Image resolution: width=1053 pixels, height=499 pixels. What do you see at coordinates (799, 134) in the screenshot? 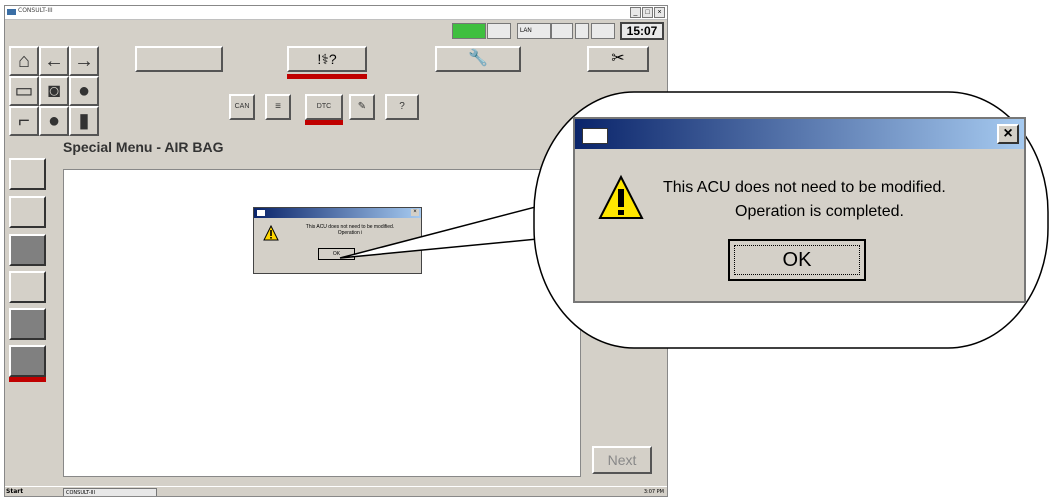
I see `dialog-titlebar: ×` at bounding box center [799, 134].